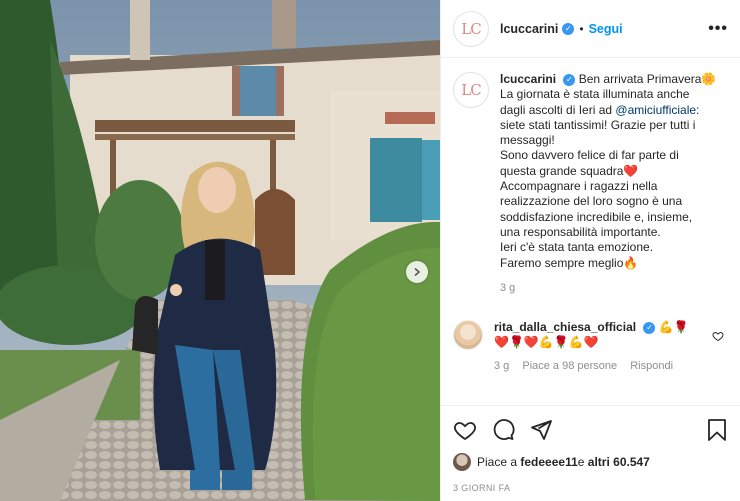 The image size is (740, 501). Describe the element at coordinates (569, 366) in the screenshot. I see `comment-likes: Piace a 98 persone` at that location.